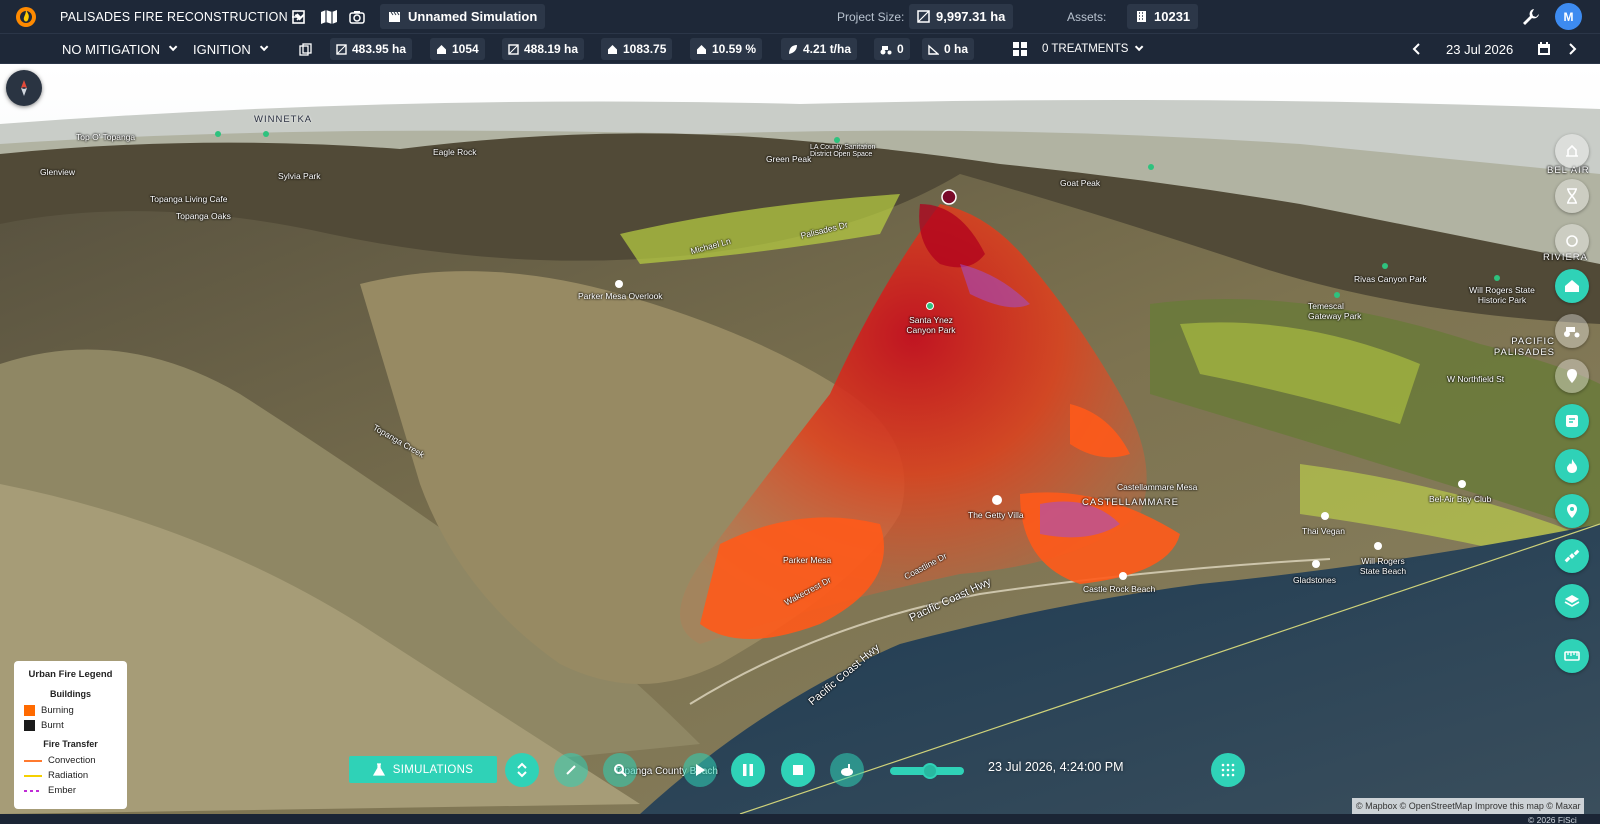 This screenshot has width=1600, height=824. I want to click on project-size-label: Project Size:, so click(871, 17).